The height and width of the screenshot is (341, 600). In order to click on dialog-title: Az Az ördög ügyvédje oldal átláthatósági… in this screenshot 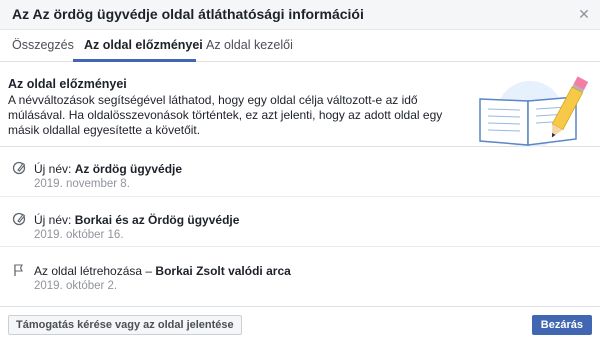, I will do `click(188, 14)`.